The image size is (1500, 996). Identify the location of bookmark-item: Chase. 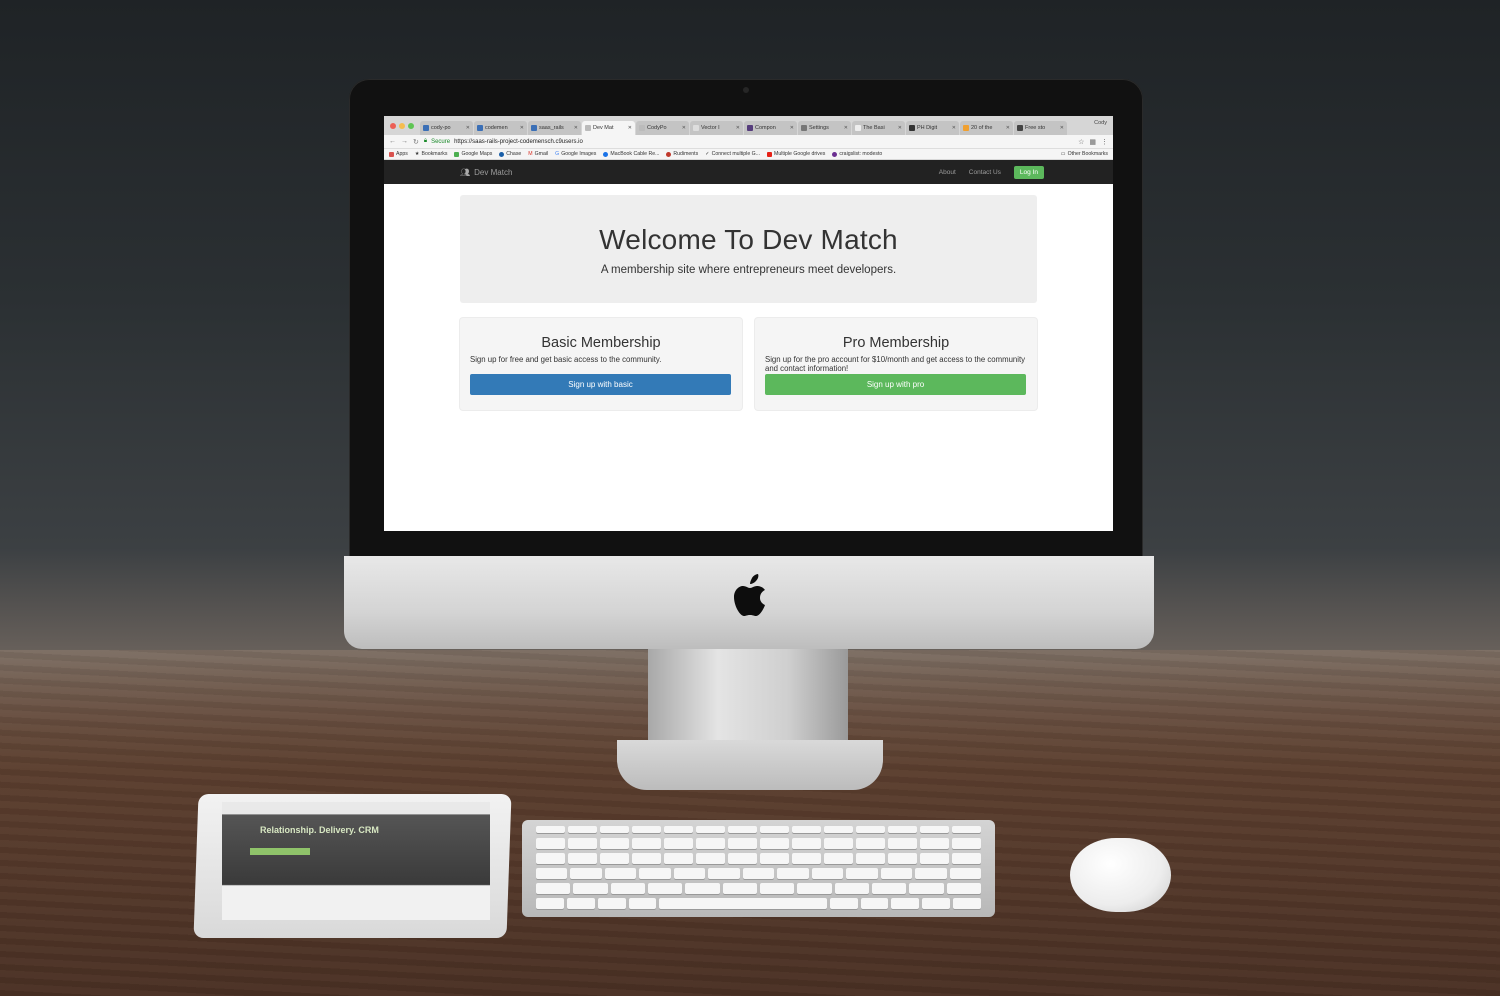
(510, 154).